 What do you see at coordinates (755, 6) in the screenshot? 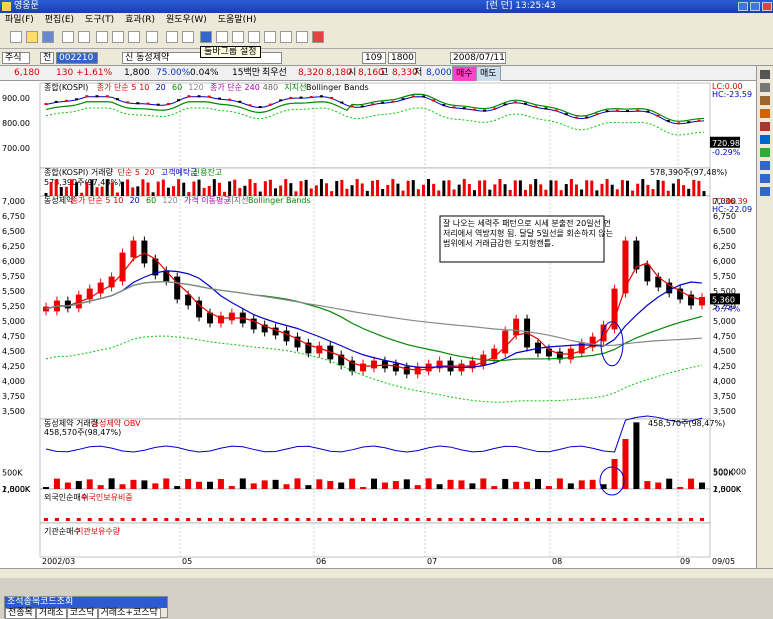
I see `maximize-button` at bounding box center [755, 6].